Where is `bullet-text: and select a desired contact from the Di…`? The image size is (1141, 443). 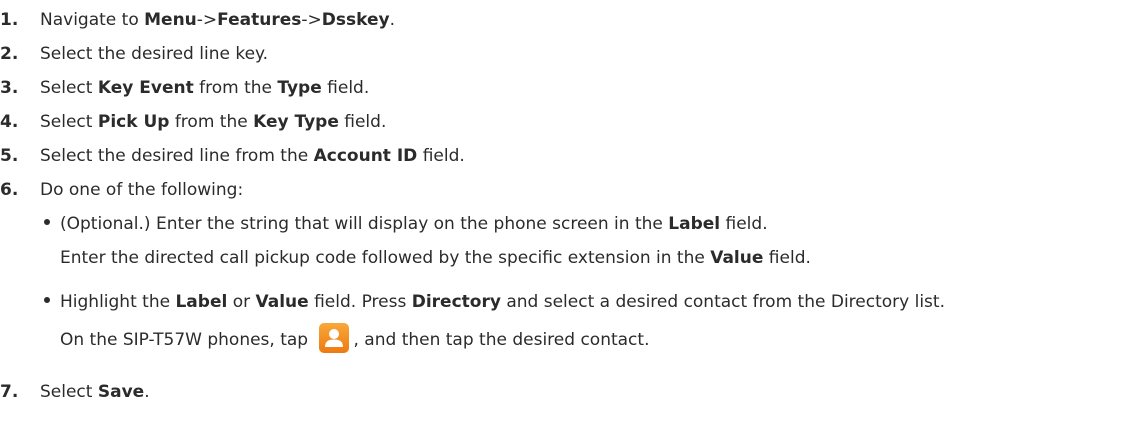
bullet-text: and select a desired contact from the Di… is located at coordinates (722, 302).